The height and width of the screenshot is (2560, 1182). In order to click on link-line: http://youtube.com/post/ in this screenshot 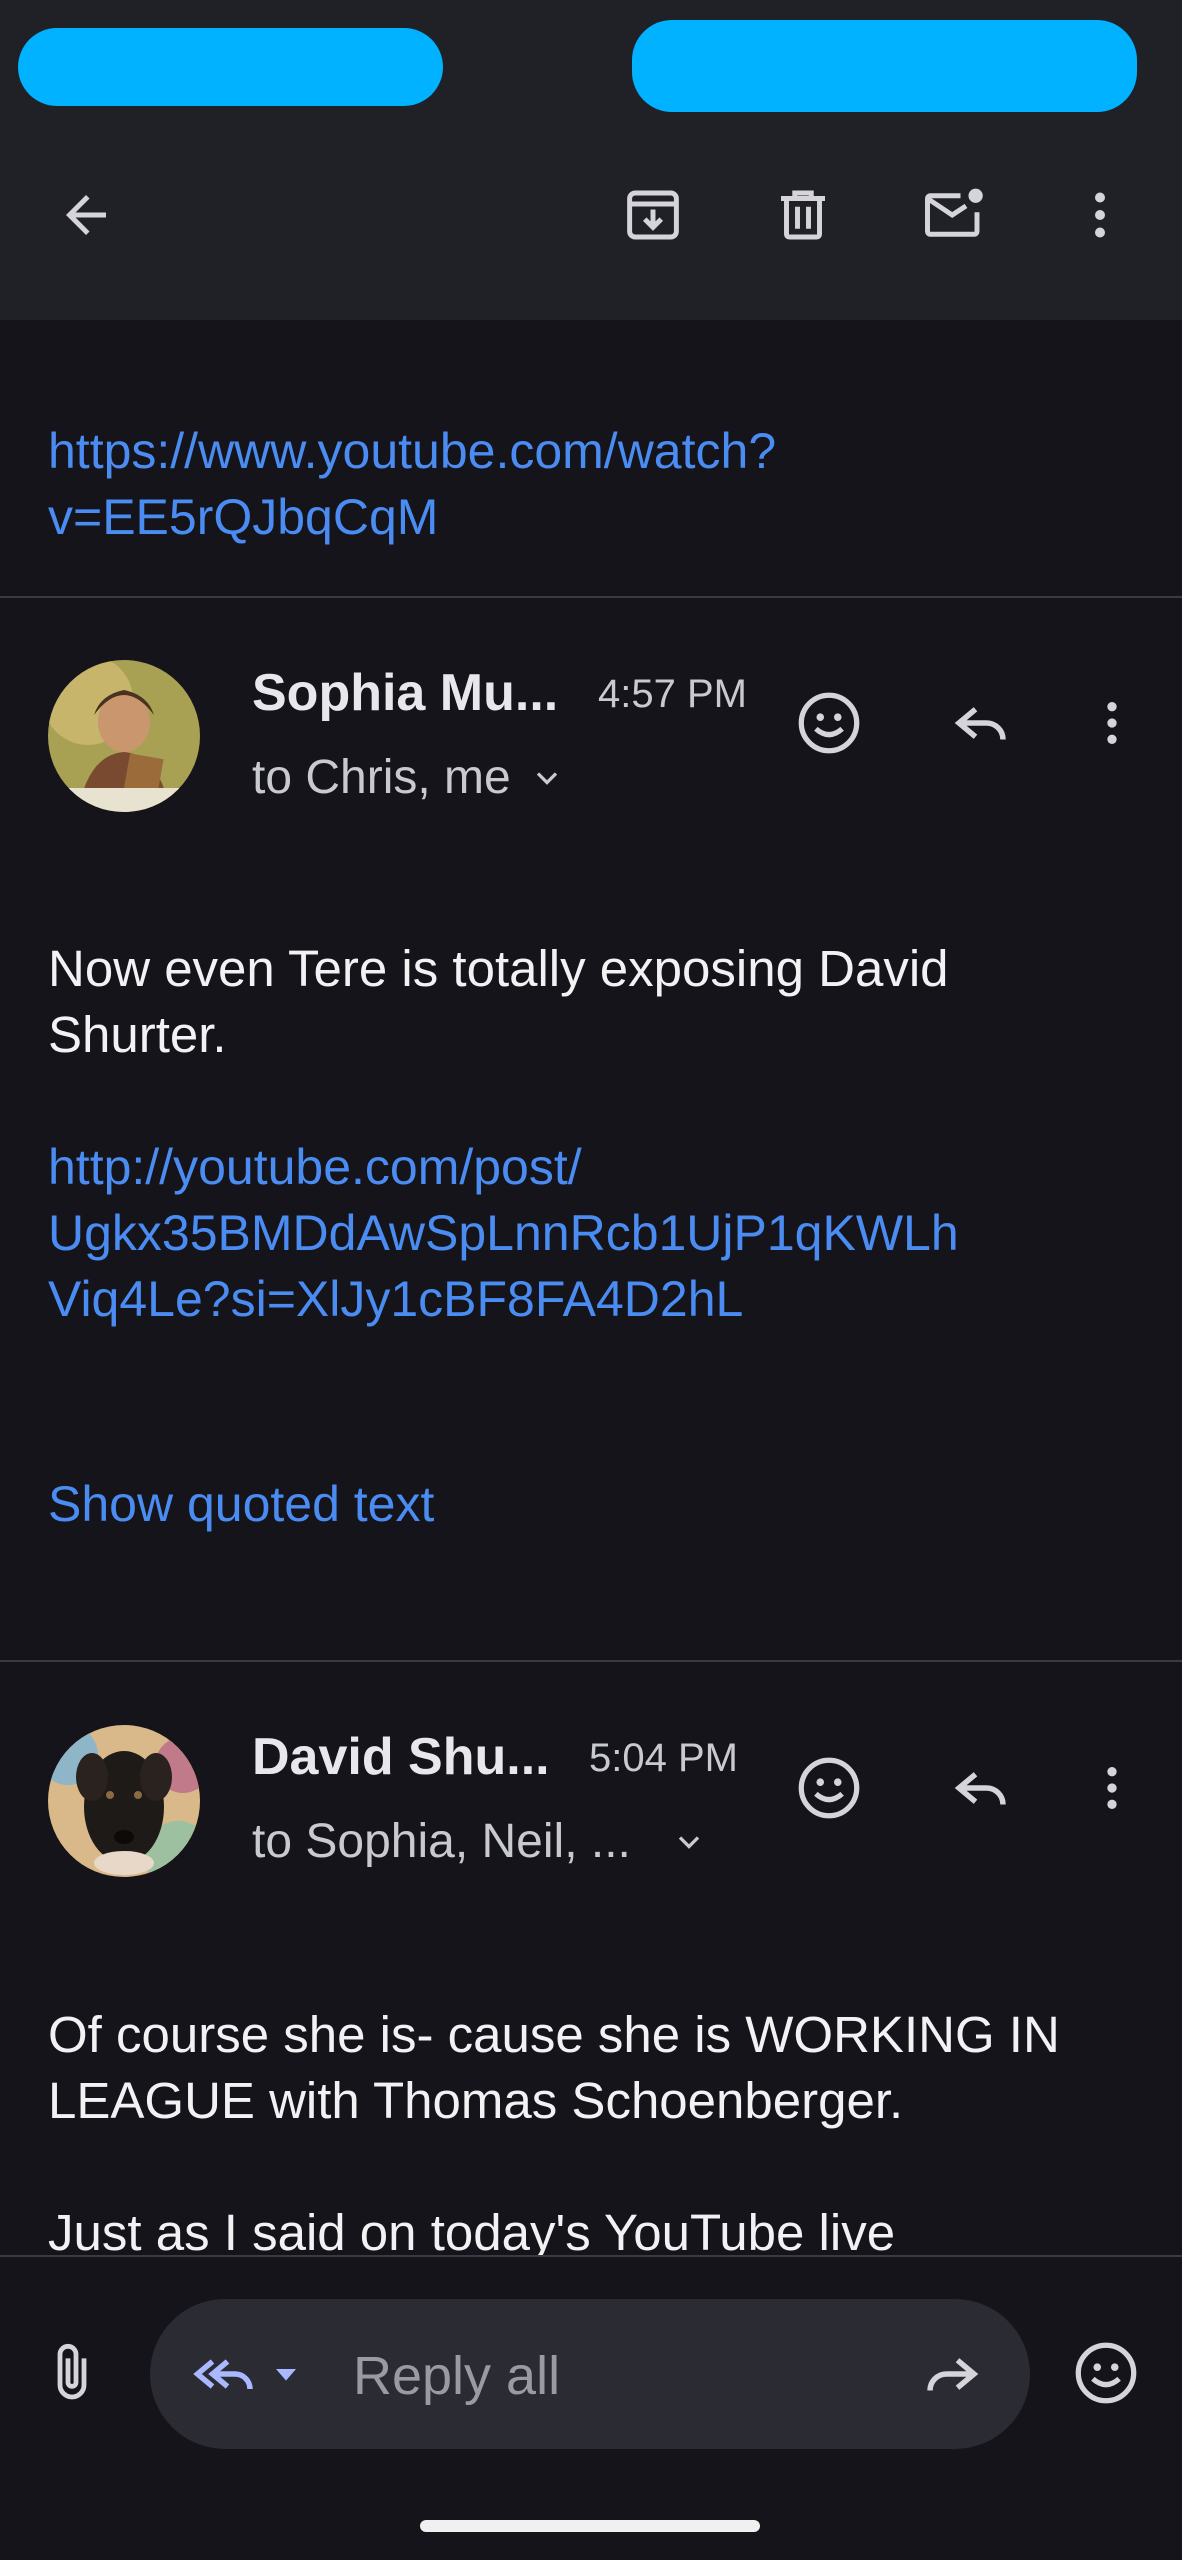, I will do `click(503, 1167)`.